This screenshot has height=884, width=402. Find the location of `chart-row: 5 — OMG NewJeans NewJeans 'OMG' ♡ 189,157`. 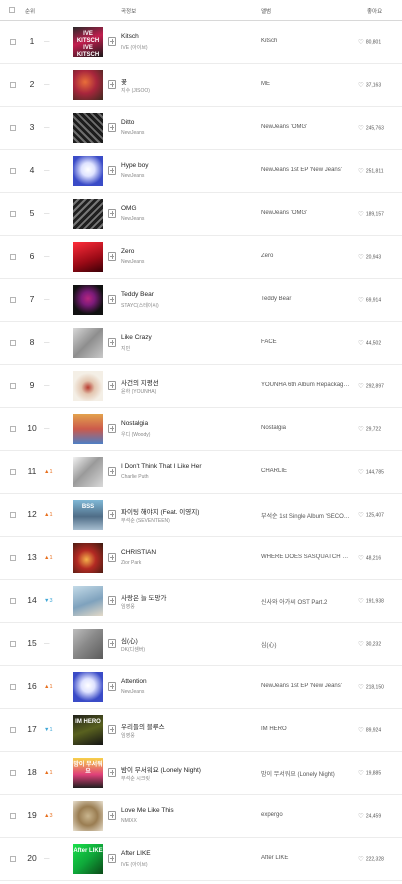

chart-row: 5 — OMG NewJeans NewJeans 'OMG' ♡ 189,157 is located at coordinates (201, 214).